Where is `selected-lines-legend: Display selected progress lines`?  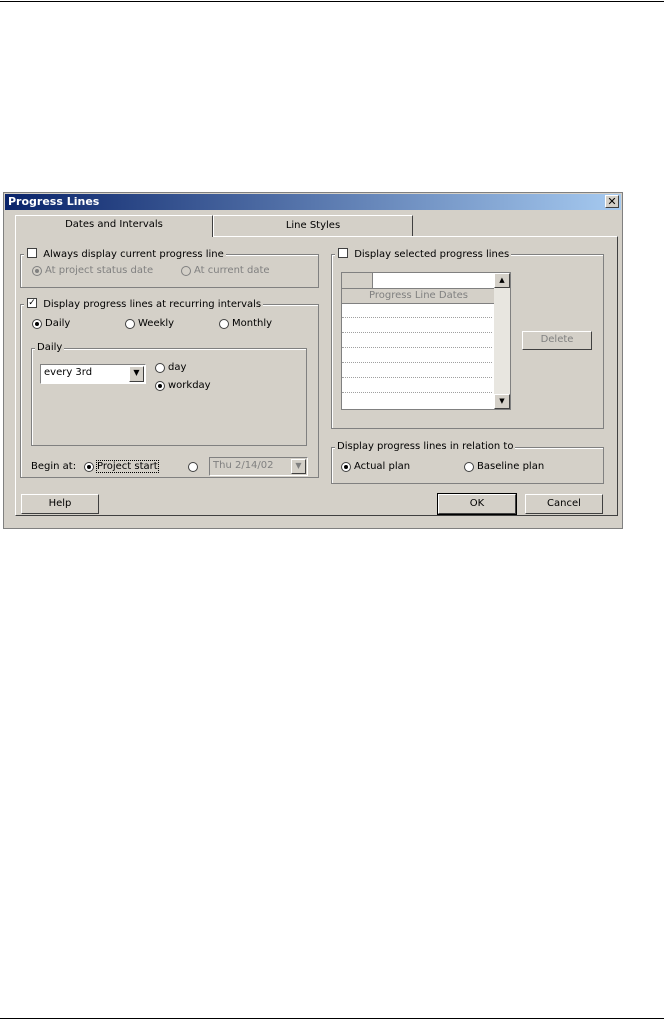
selected-lines-legend: Display selected progress lines is located at coordinates (423, 253).